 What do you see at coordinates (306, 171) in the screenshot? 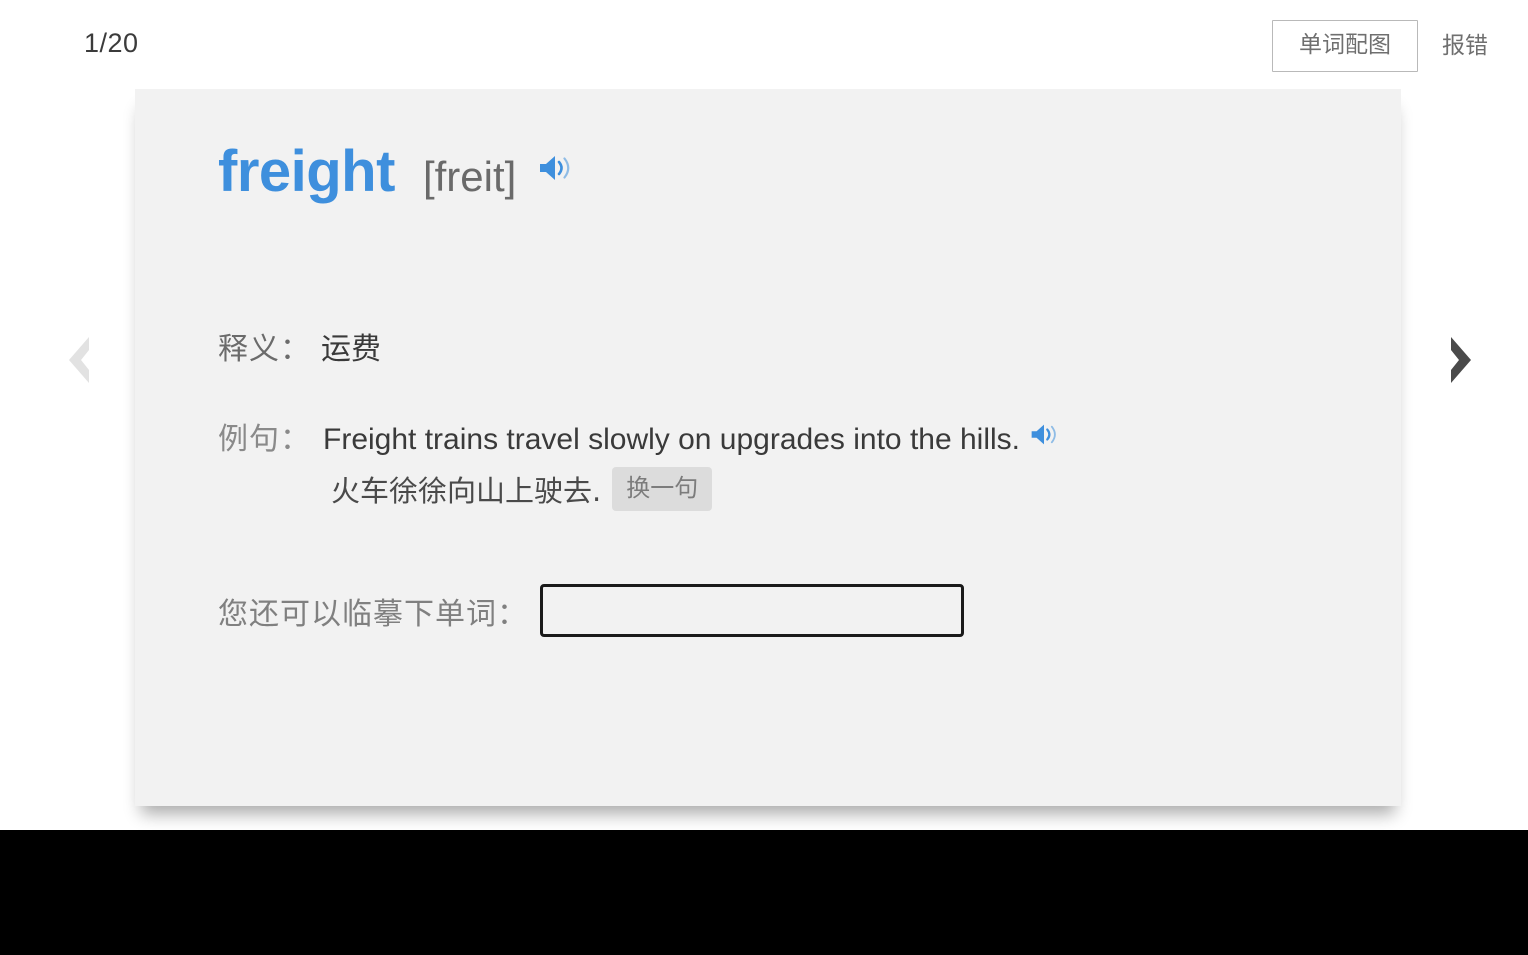
I see `word-text: freight` at bounding box center [306, 171].